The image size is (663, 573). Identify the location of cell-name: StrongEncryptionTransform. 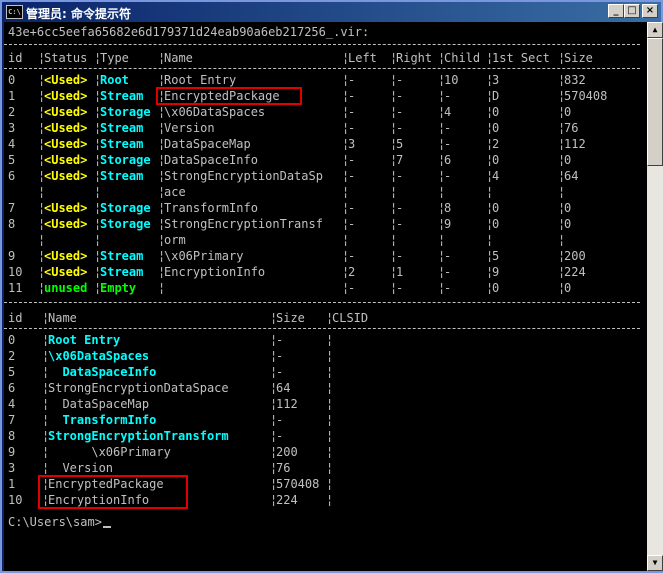
(138, 436).